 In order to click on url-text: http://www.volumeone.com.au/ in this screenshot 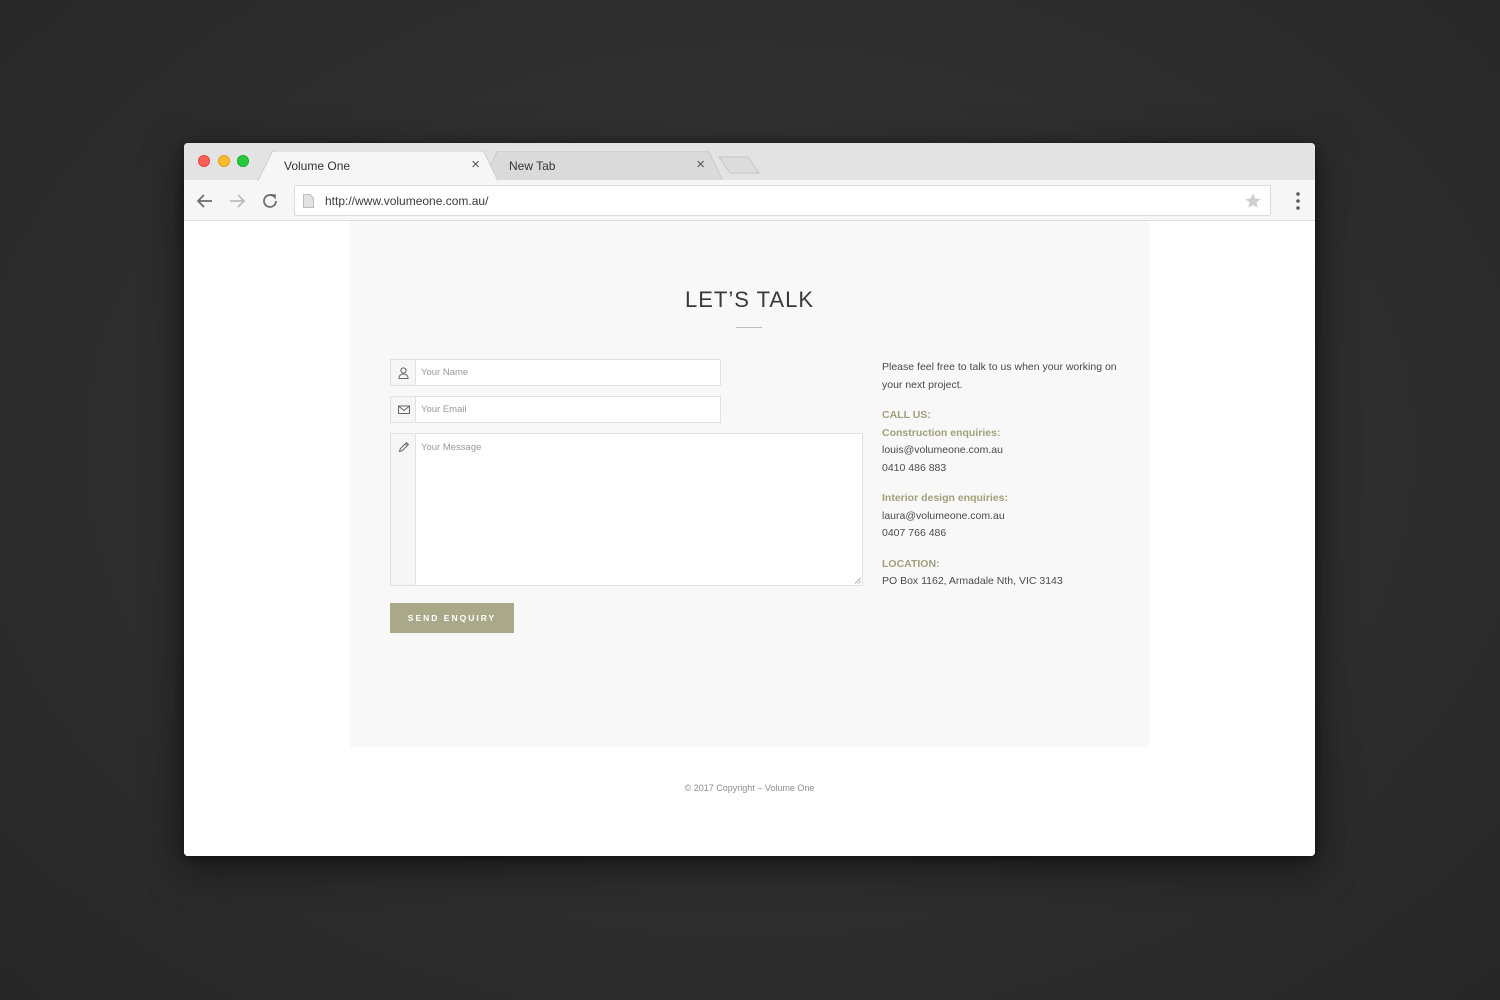, I will do `click(407, 201)`.